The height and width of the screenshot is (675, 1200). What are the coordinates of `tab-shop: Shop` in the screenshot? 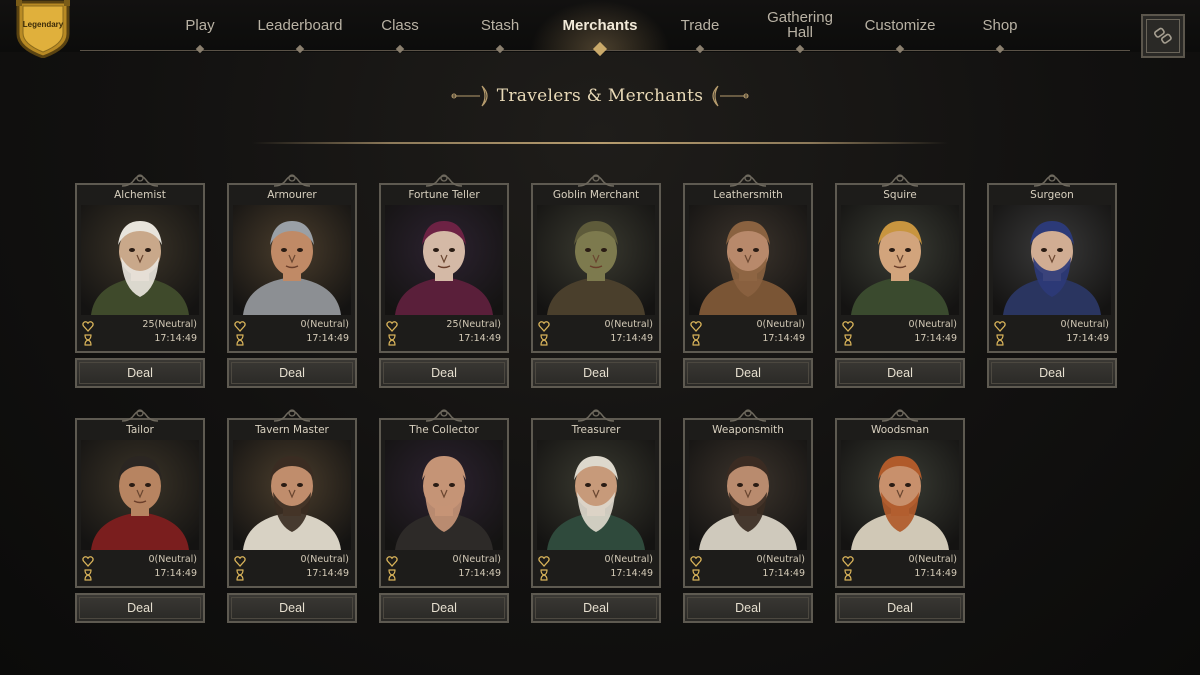 It's located at (1000, 25).